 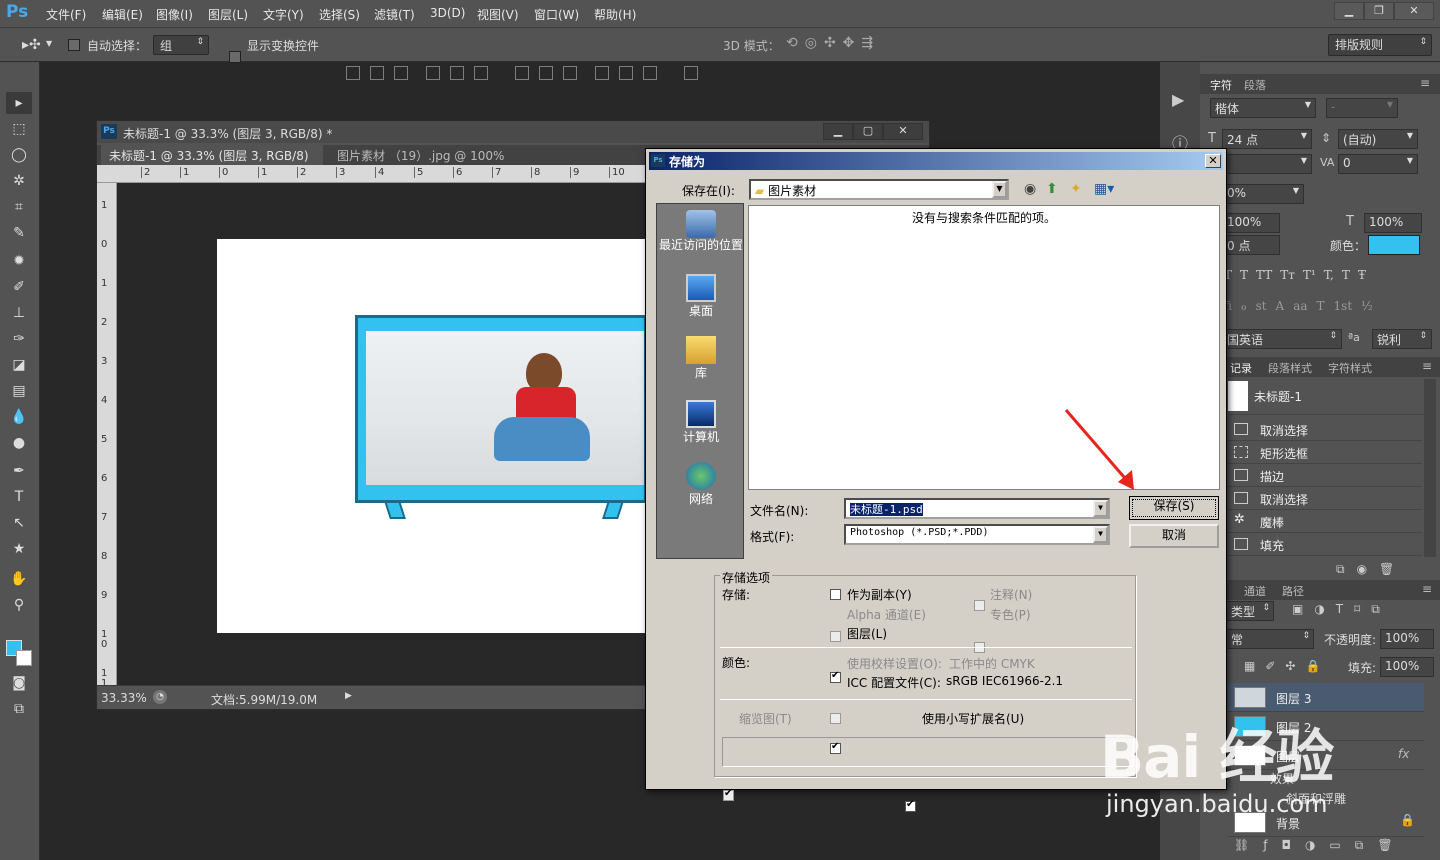 I want to click on status-menu-arrow-icon: ▶, so click(x=348, y=696).